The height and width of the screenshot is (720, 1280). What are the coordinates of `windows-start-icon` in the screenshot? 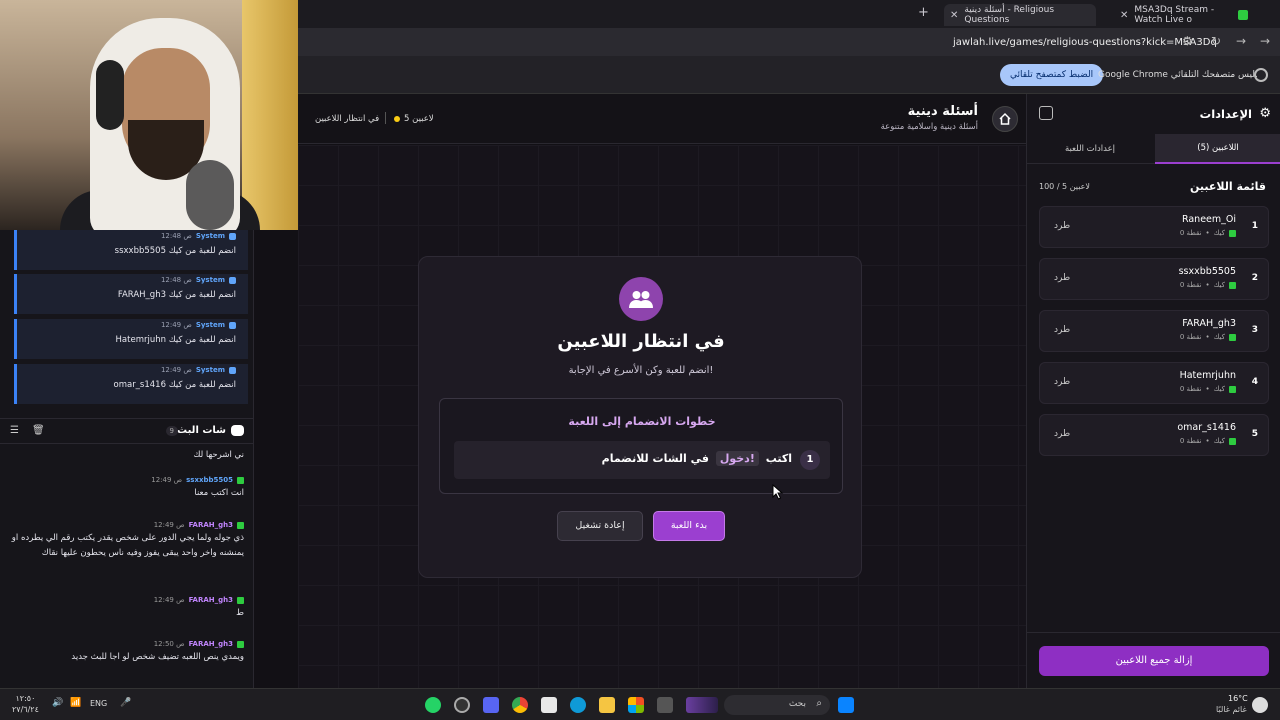 It's located at (846, 705).